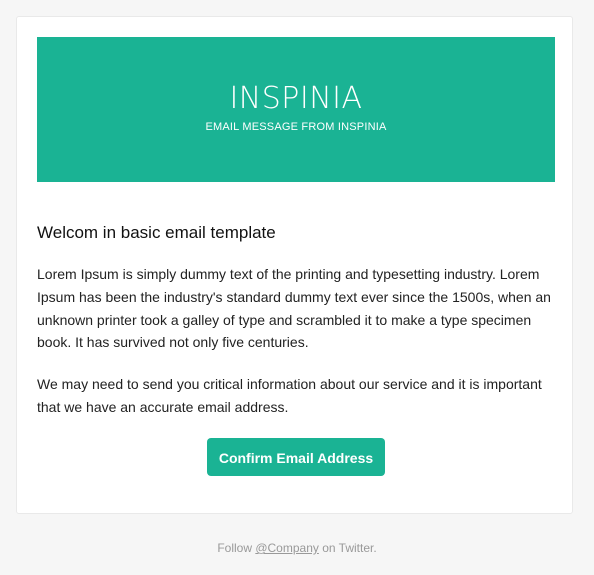 The image size is (594, 575). I want to click on brand-name: INSPINIA, so click(296, 98).